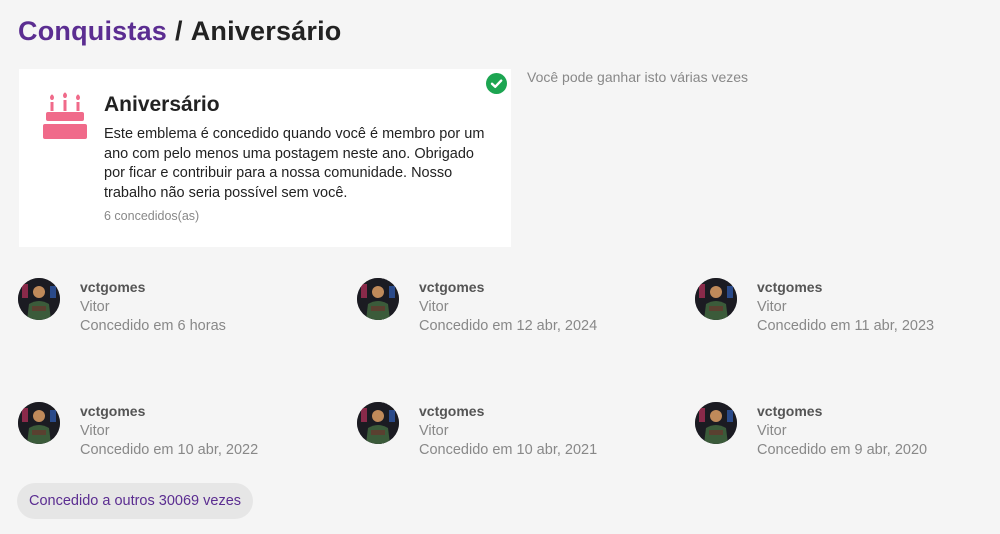 The height and width of the screenshot is (534, 1000). I want to click on grant-date: Concedido em 10 abr, 2021, so click(508, 450).